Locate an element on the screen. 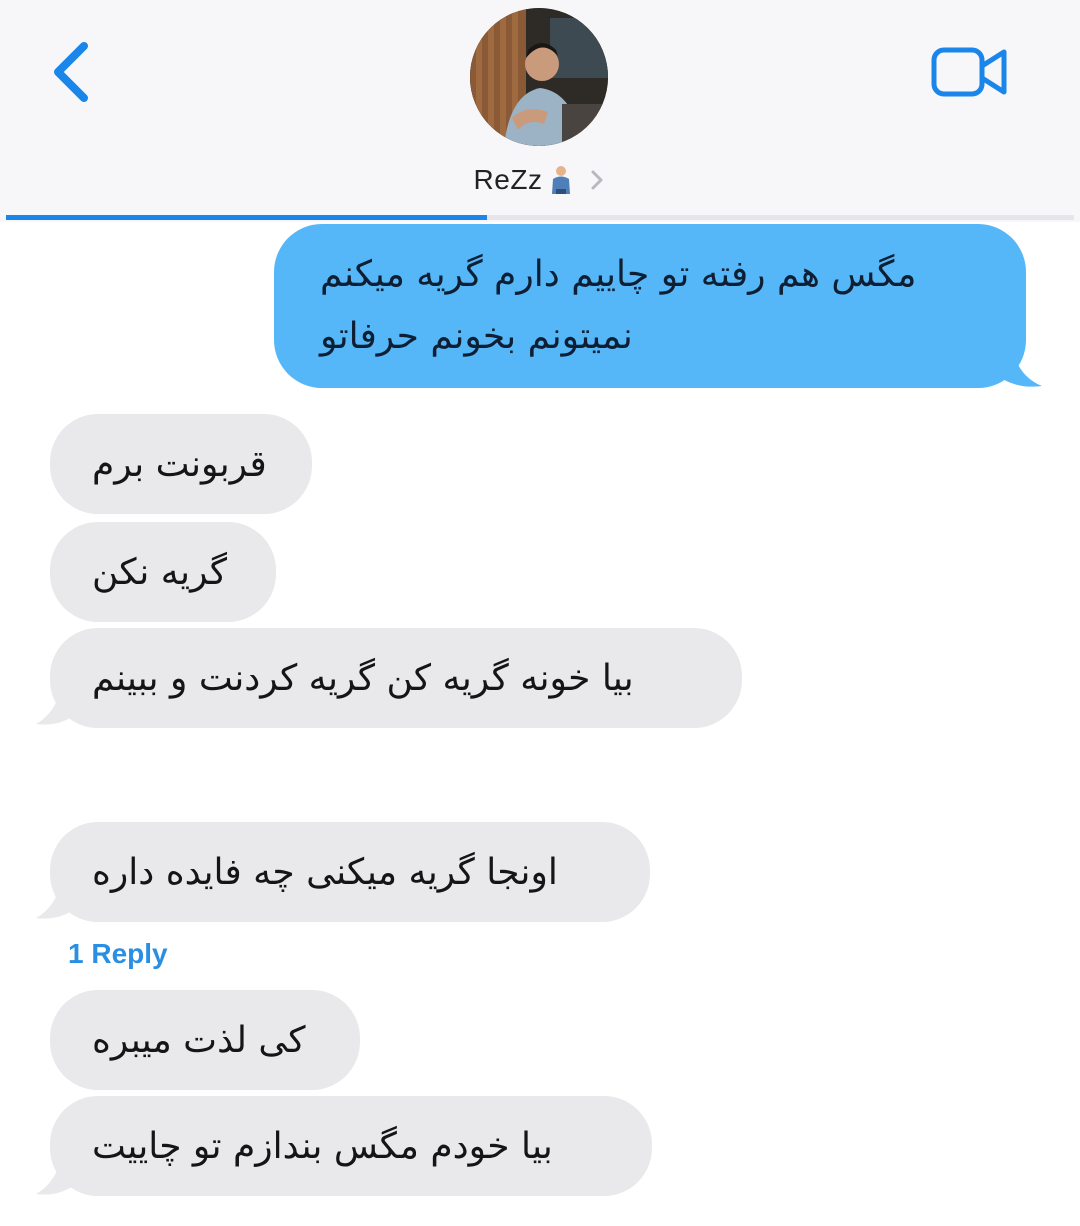 The width and height of the screenshot is (1080, 1226). message-text-line: مگس هم رفته تو چاییم دارم گریه میکنم is located at coordinates (618, 274).